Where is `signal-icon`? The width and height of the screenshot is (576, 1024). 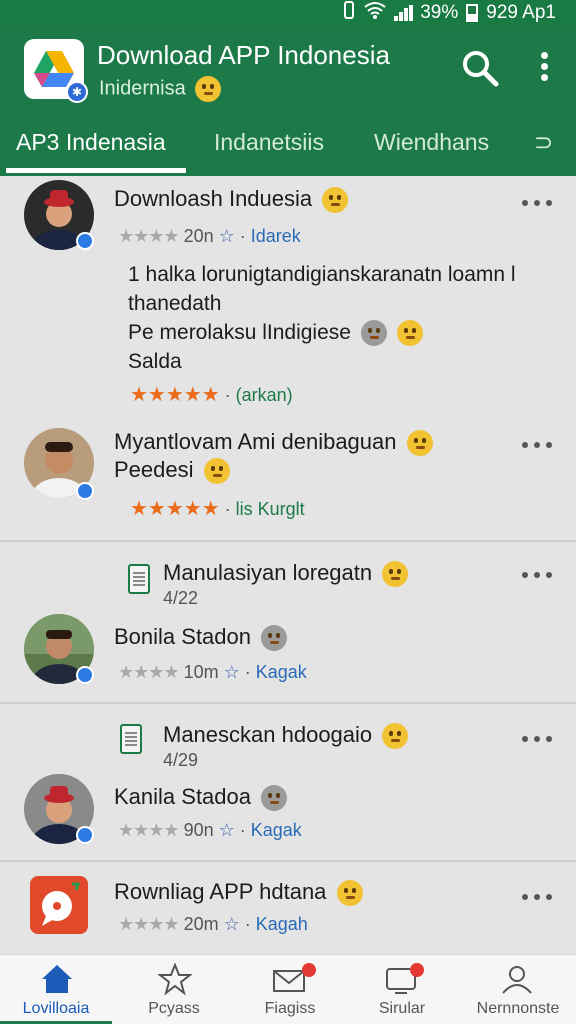 signal-icon is located at coordinates (404, 13).